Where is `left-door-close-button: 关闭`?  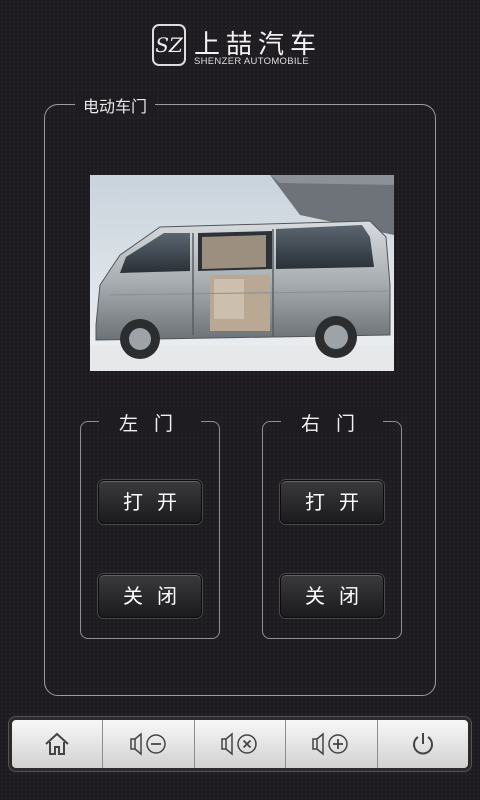 left-door-close-button: 关闭 is located at coordinates (150, 596).